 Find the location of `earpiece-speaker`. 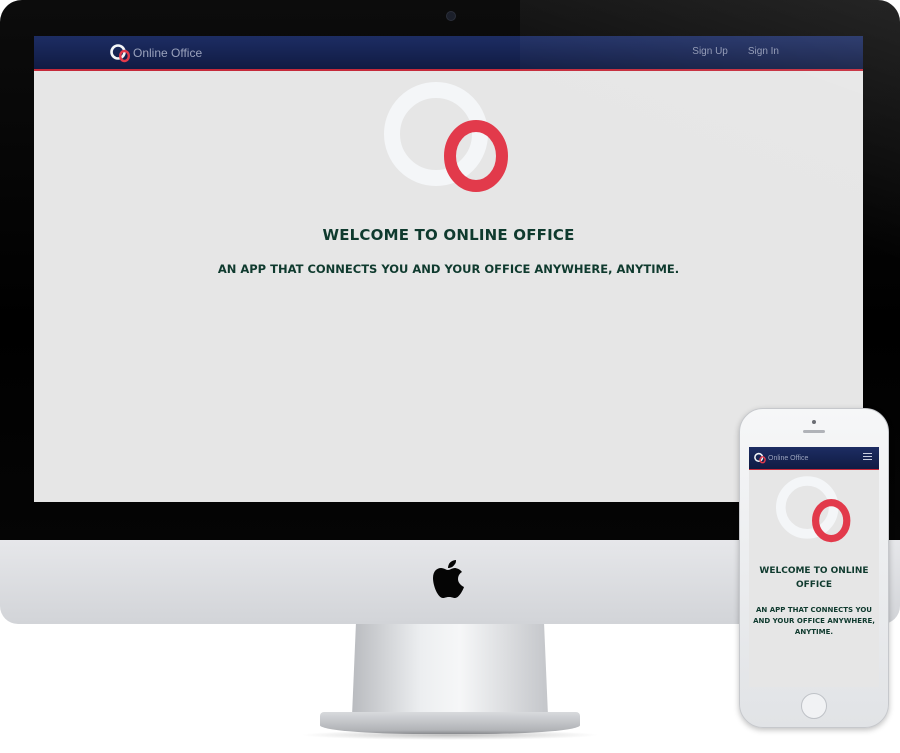

earpiece-speaker is located at coordinates (814, 431).